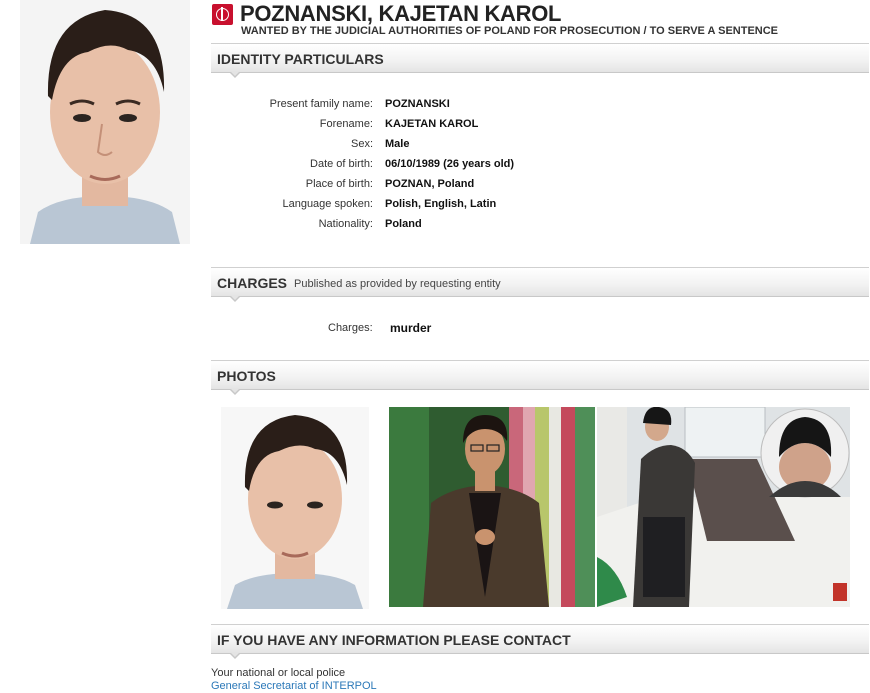  I want to click on identity-label: Language spoken:, so click(327, 204).